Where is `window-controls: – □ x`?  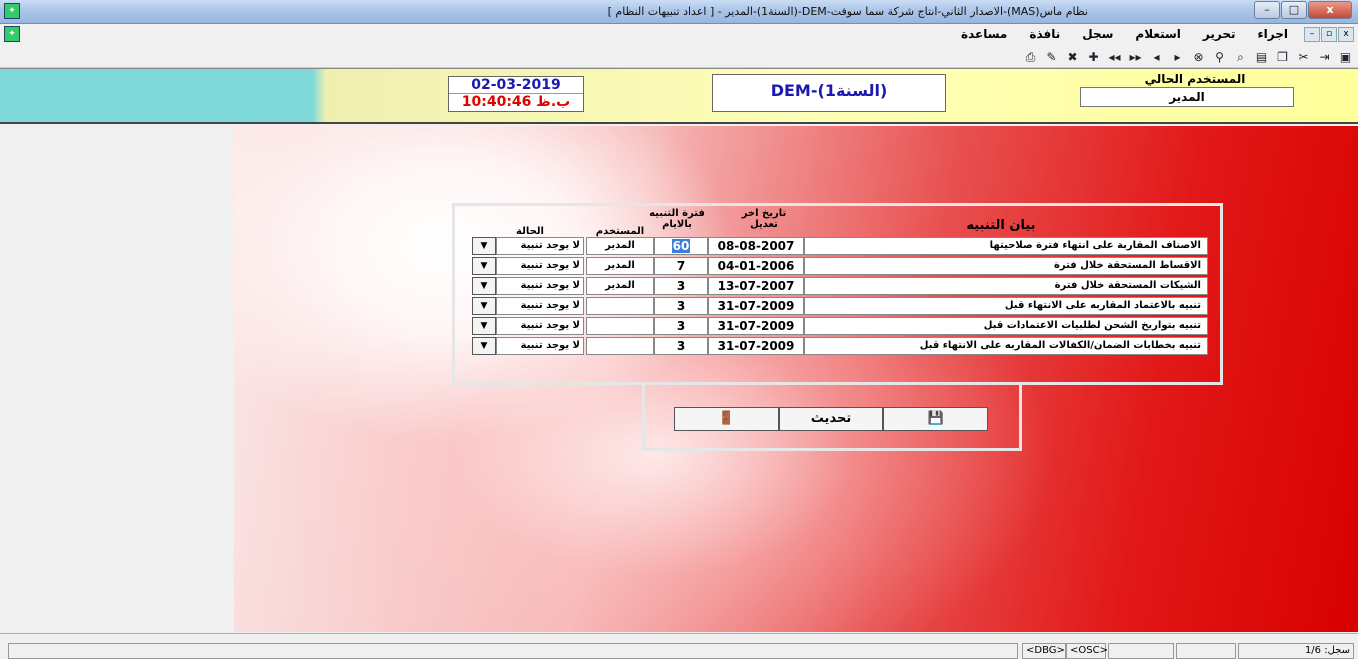 window-controls: – □ x is located at coordinates (1303, 10).